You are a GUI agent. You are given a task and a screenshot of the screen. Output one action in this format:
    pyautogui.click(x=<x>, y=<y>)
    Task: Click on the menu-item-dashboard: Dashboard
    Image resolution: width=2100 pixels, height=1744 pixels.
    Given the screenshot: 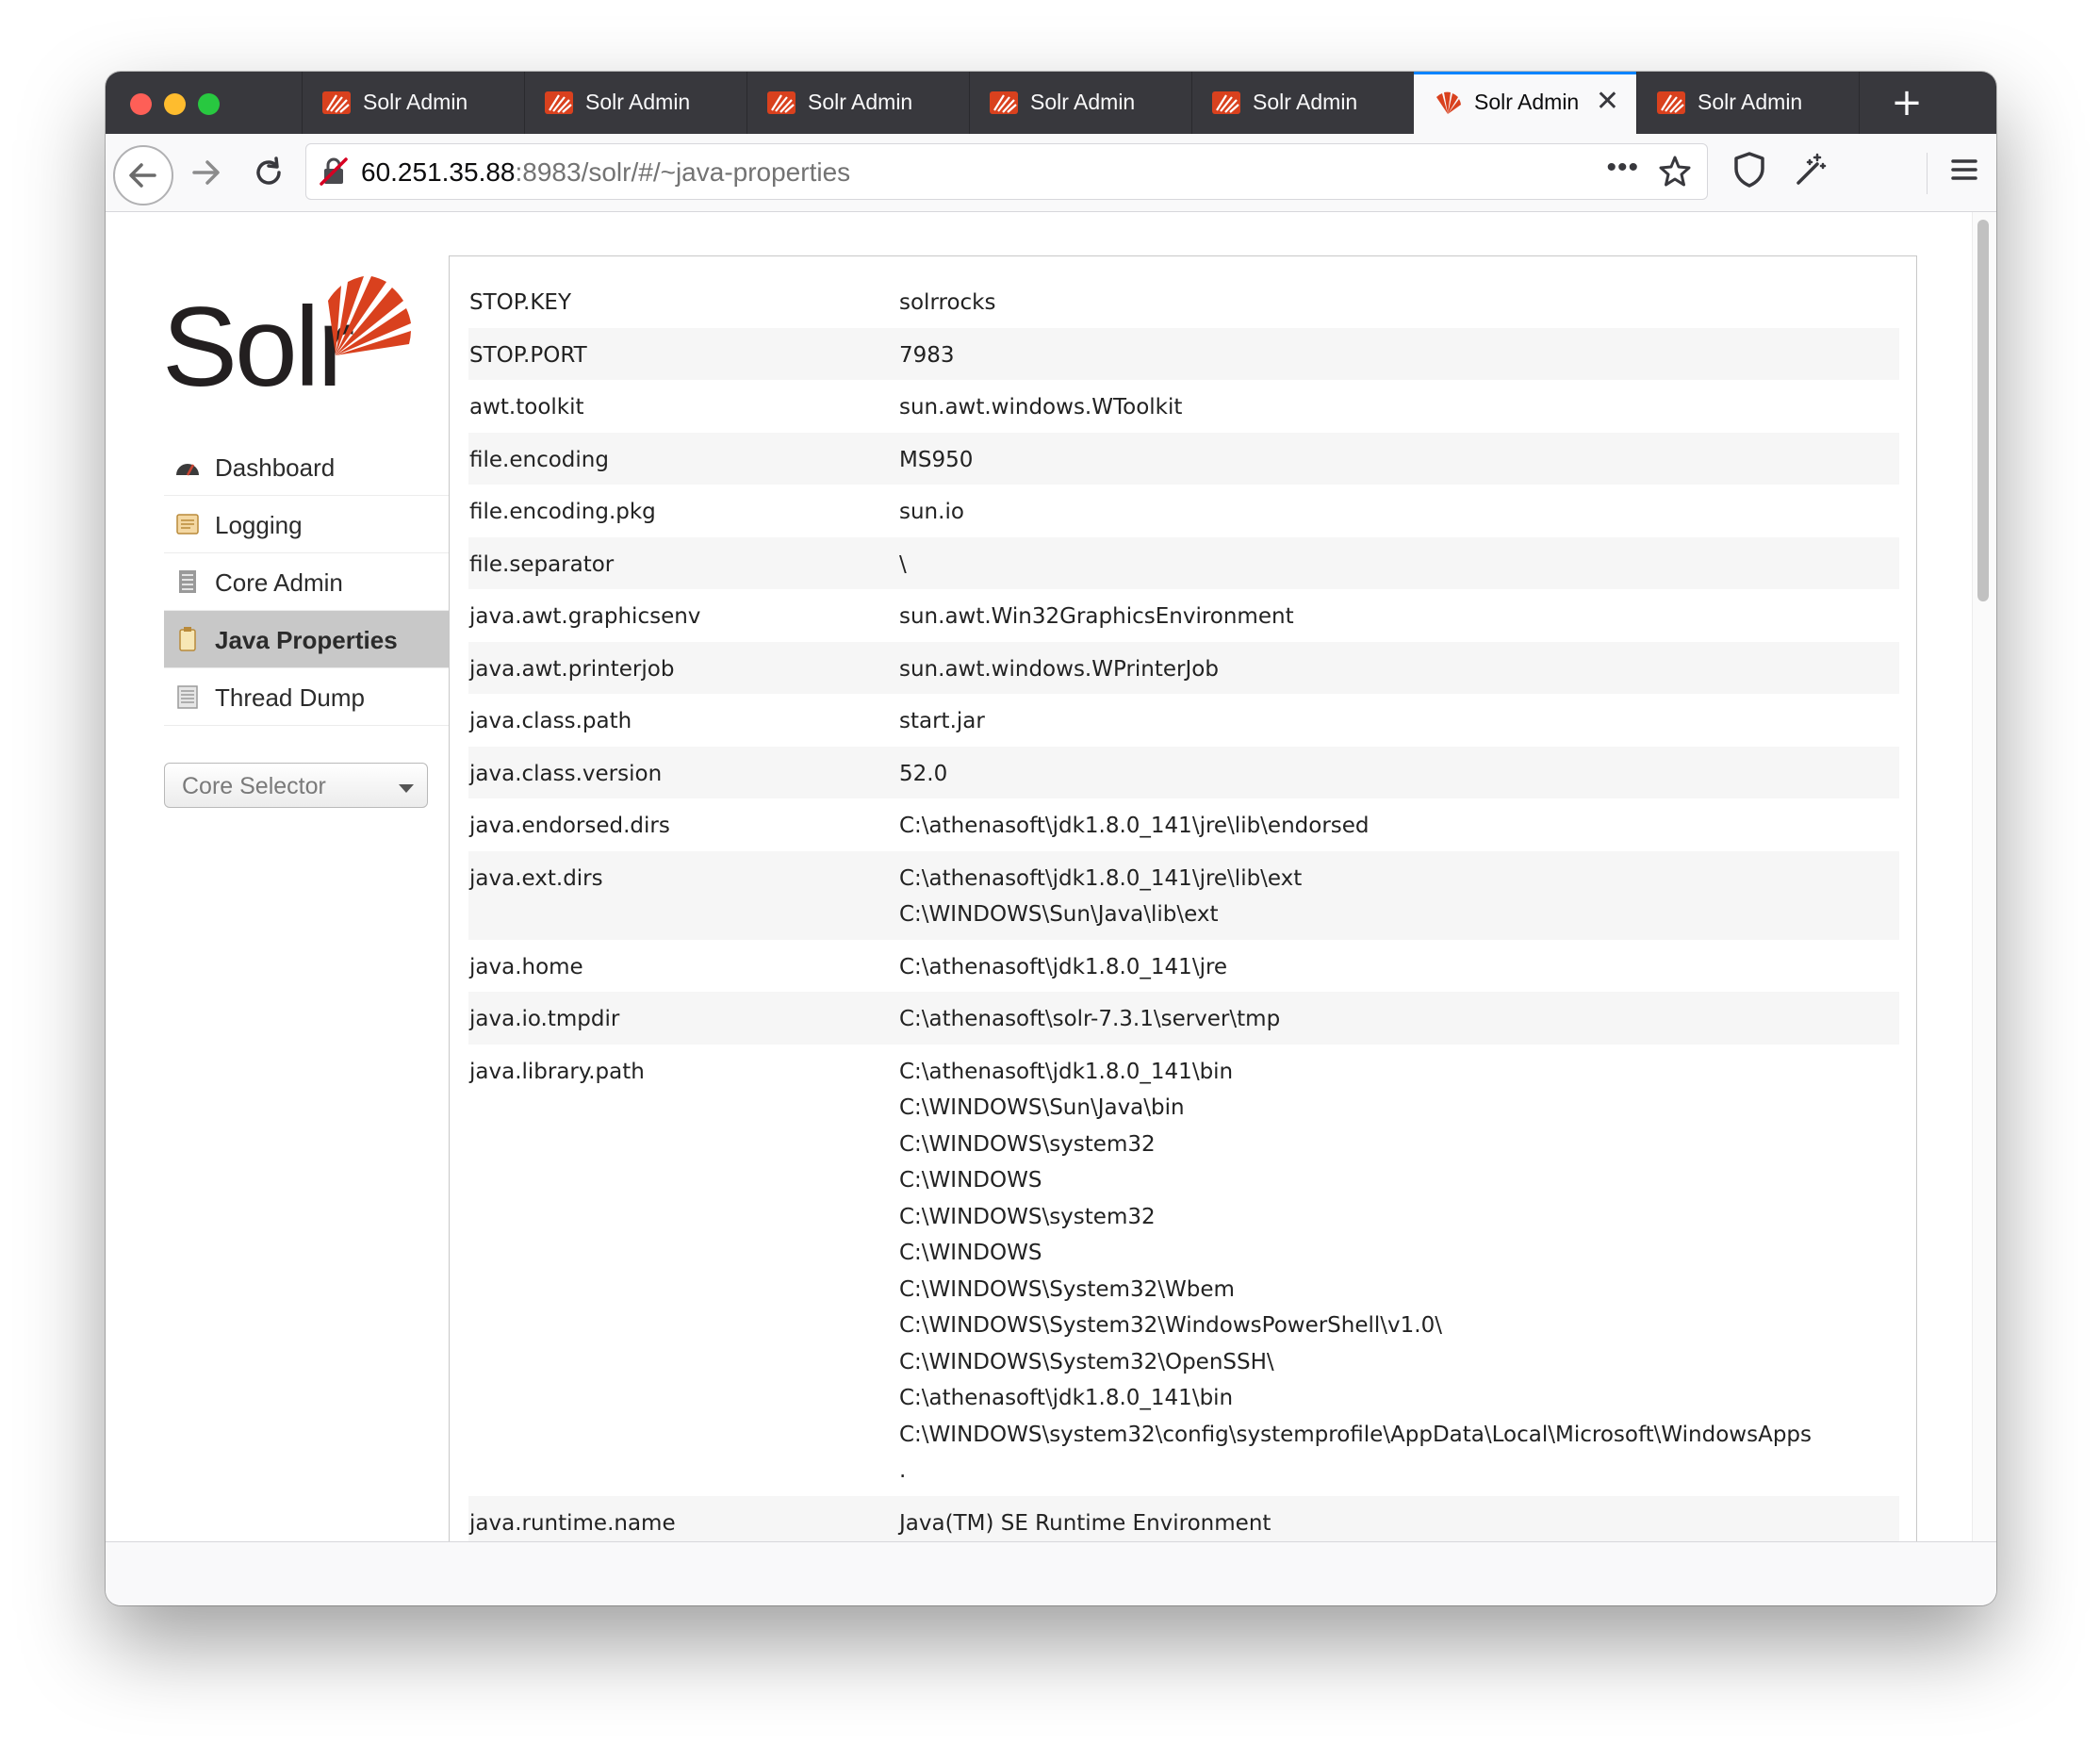 What is the action you would take?
    pyautogui.click(x=306, y=467)
    